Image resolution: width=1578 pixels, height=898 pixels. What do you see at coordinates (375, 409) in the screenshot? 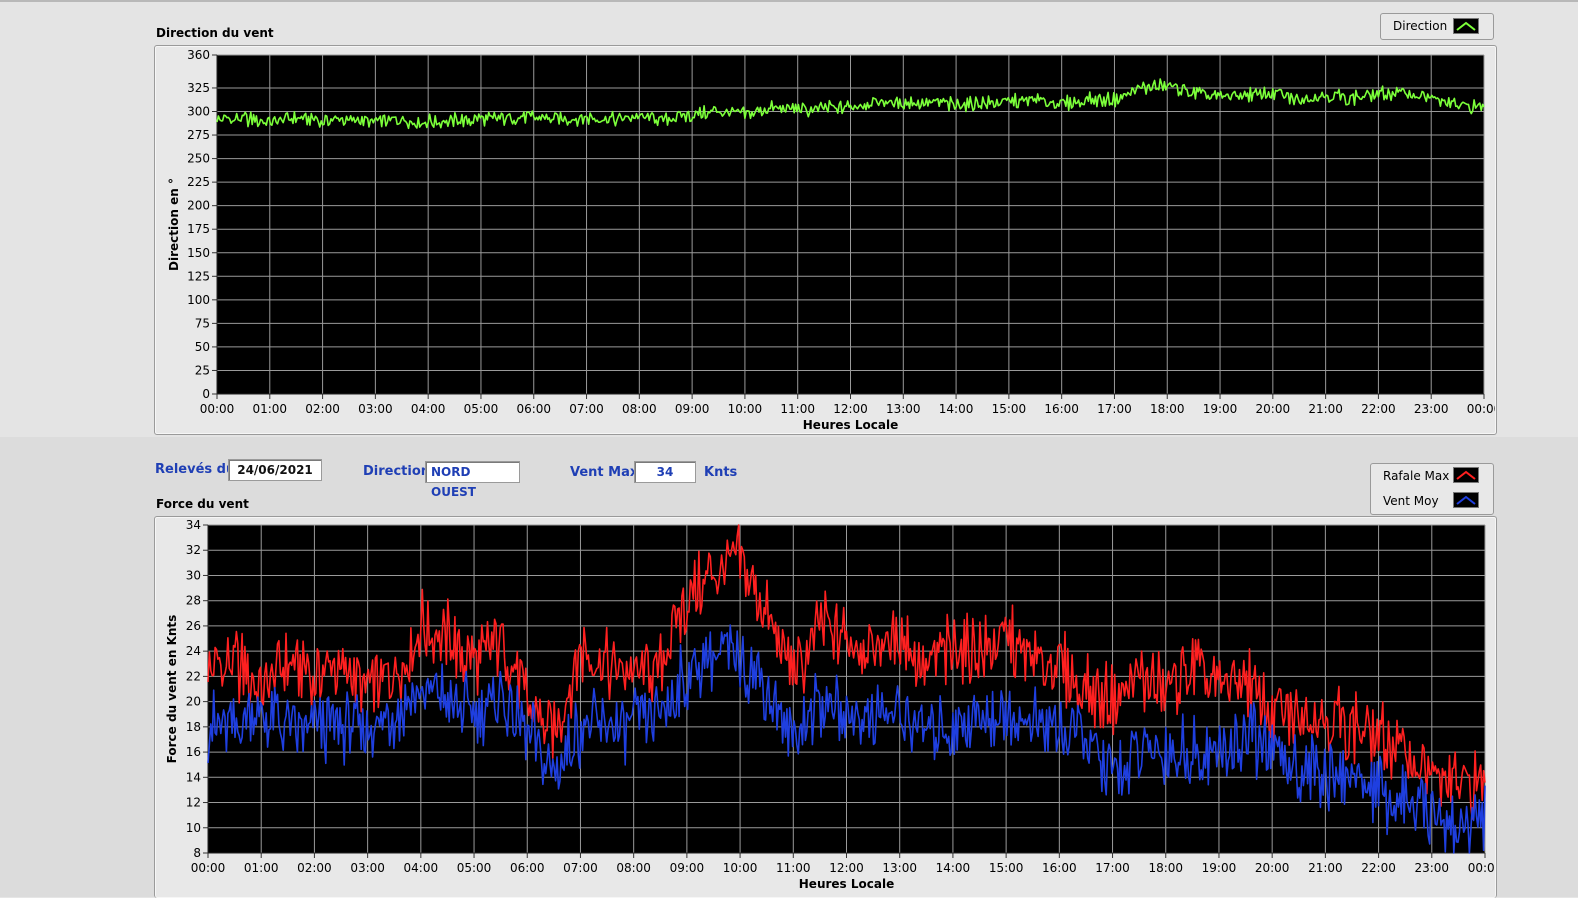
I see `direction-x-tick-label: 03:00` at bounding box center [375, 409].